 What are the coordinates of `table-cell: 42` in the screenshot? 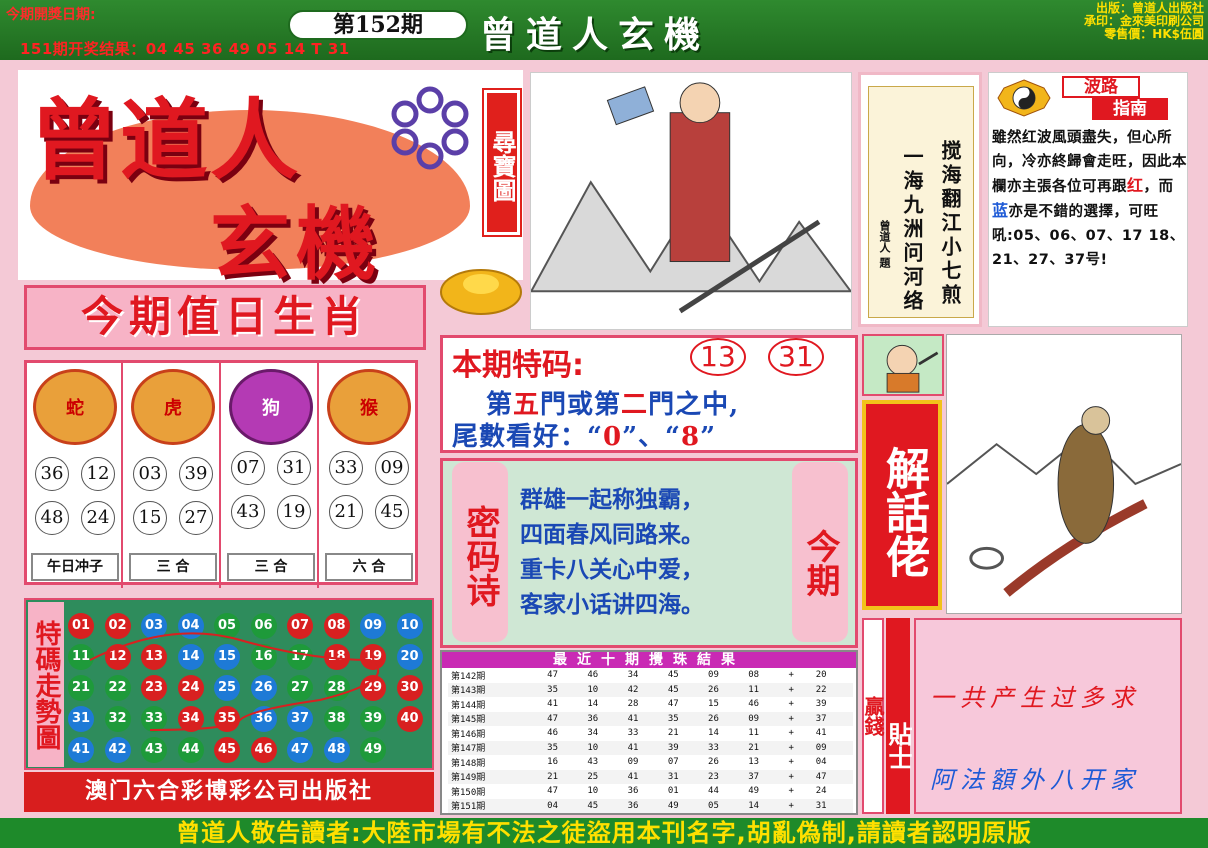 It's located at (633, 689).